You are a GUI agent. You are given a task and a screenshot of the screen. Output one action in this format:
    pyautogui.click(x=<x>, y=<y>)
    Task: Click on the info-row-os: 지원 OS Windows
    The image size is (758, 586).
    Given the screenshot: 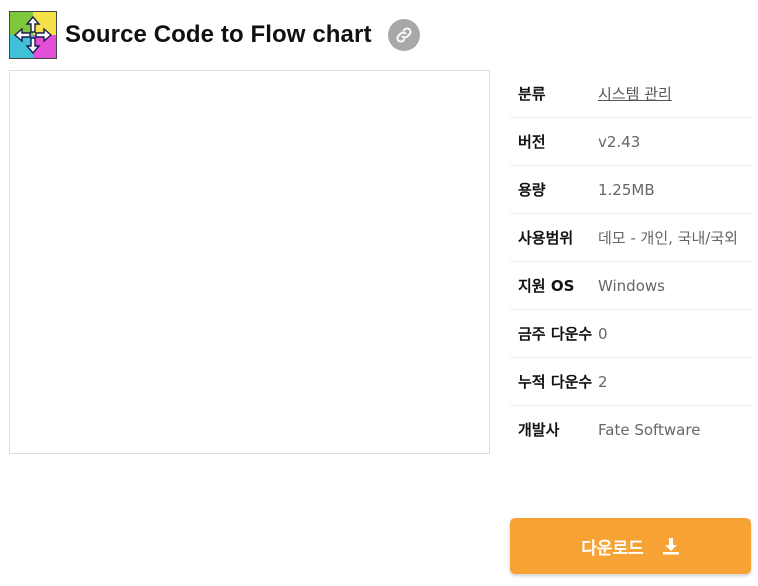 What is the action you would take?
    pyautogui.click(x=630, y=286)
    